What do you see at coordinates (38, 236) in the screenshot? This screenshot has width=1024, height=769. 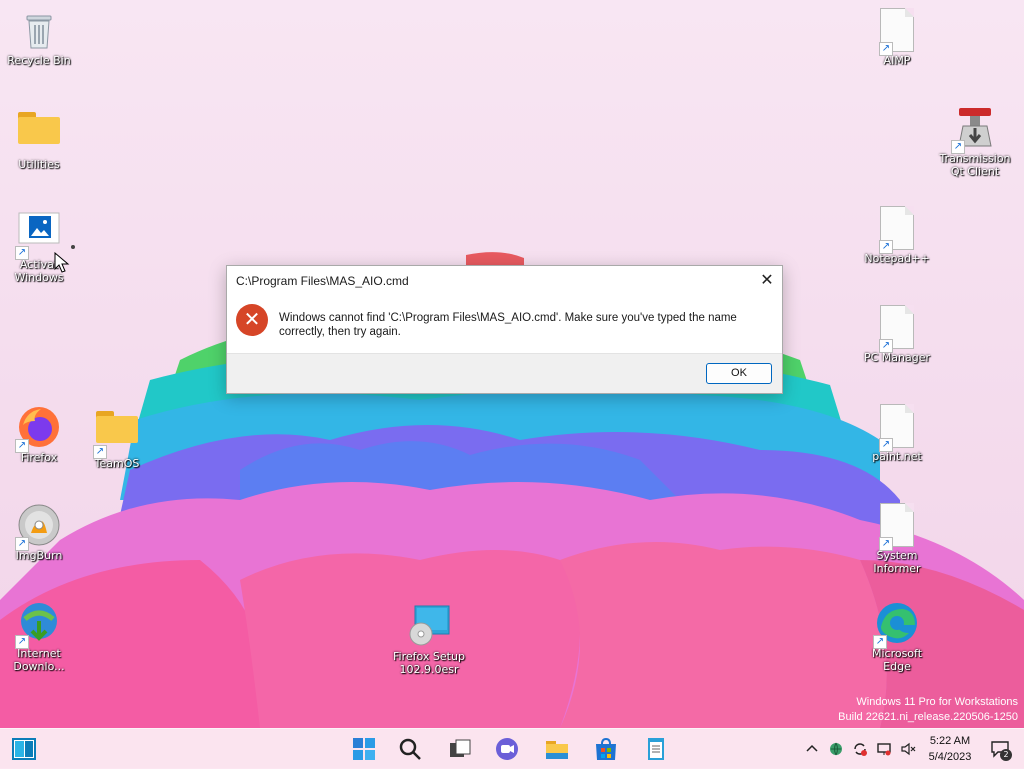 I see `picture-icon: ↗` at bounding box center [38, 236].